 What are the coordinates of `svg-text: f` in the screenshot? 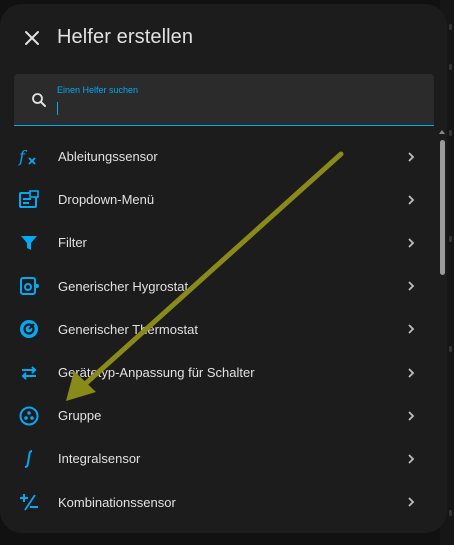 It's located at (23, 156).